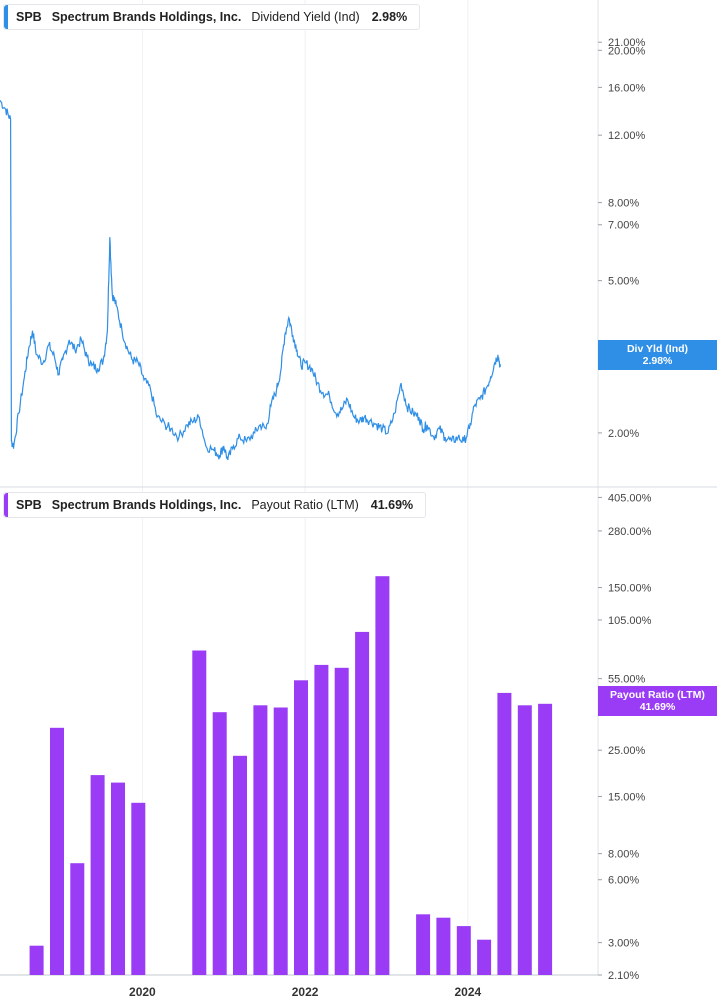 The height and width of the screenshot is (1005, 717). Describe the element at coordinates (630, 621) in the screenshot. I see `payout-y-tick-label-3: 105.00%` at that location.